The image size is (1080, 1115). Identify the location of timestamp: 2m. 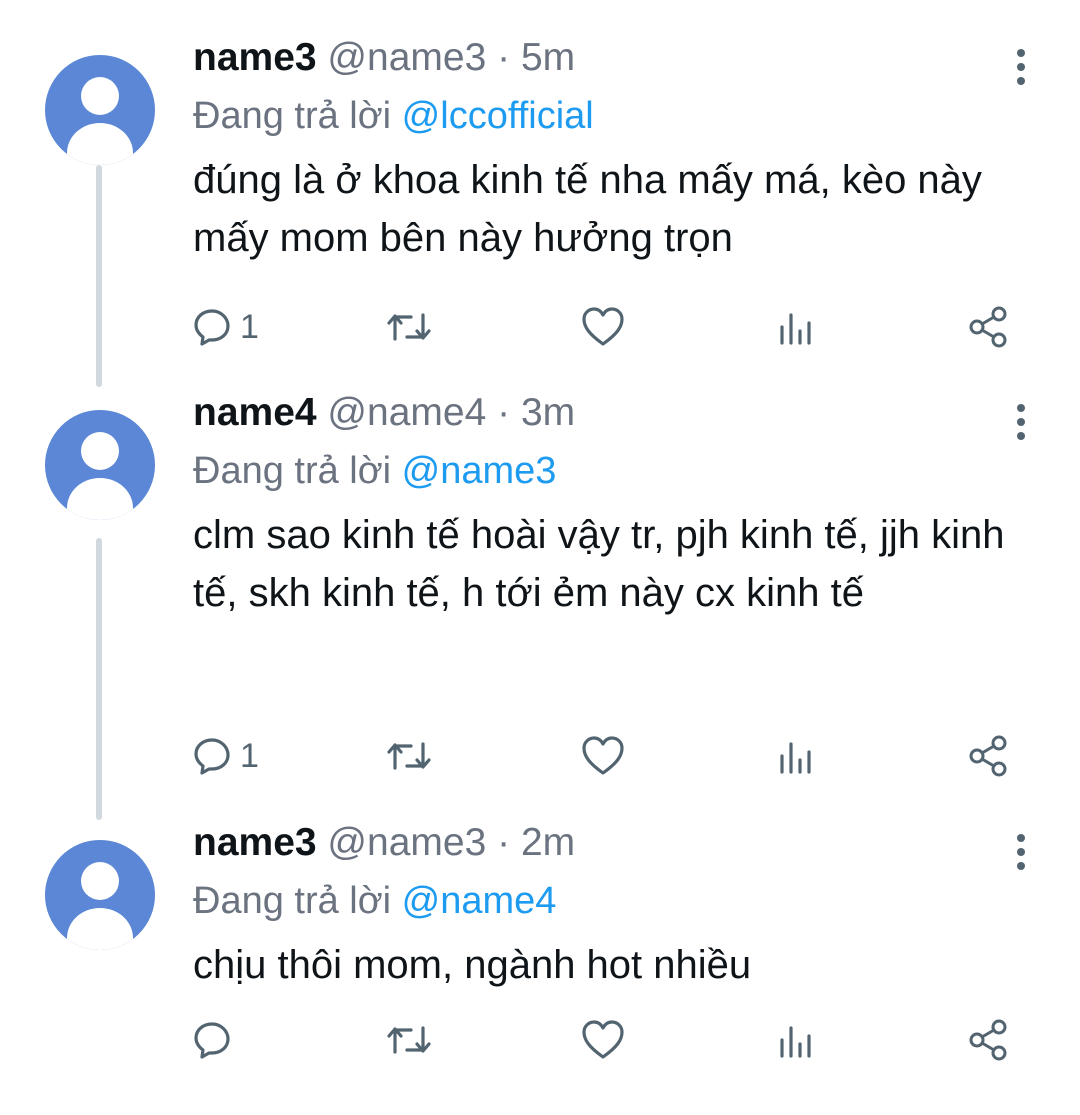
(548, 842).